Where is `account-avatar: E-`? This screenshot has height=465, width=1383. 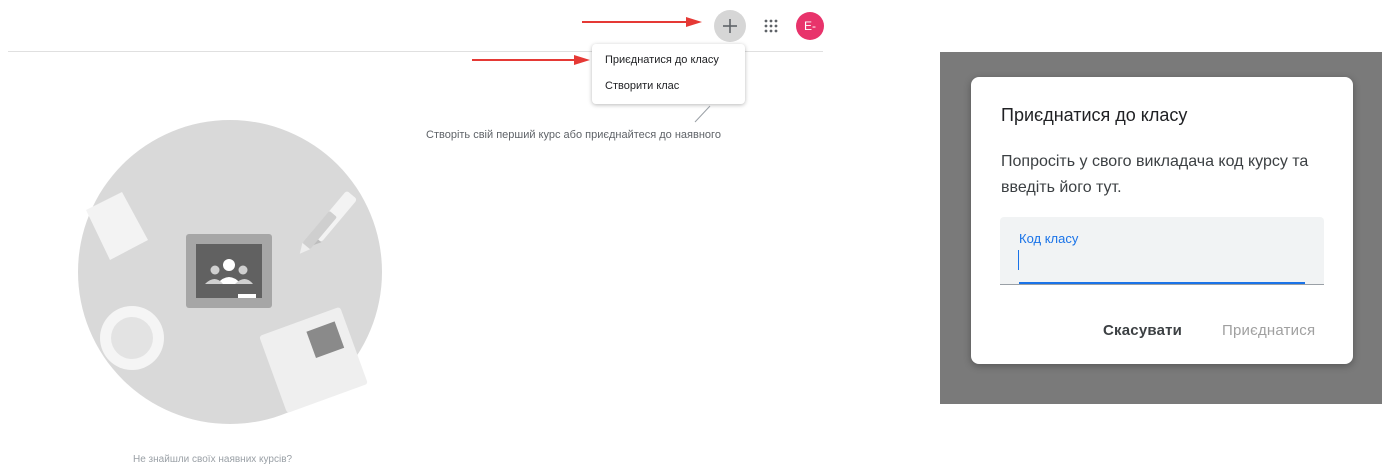 account-avatar: E- is located at coordinates (810, 26).